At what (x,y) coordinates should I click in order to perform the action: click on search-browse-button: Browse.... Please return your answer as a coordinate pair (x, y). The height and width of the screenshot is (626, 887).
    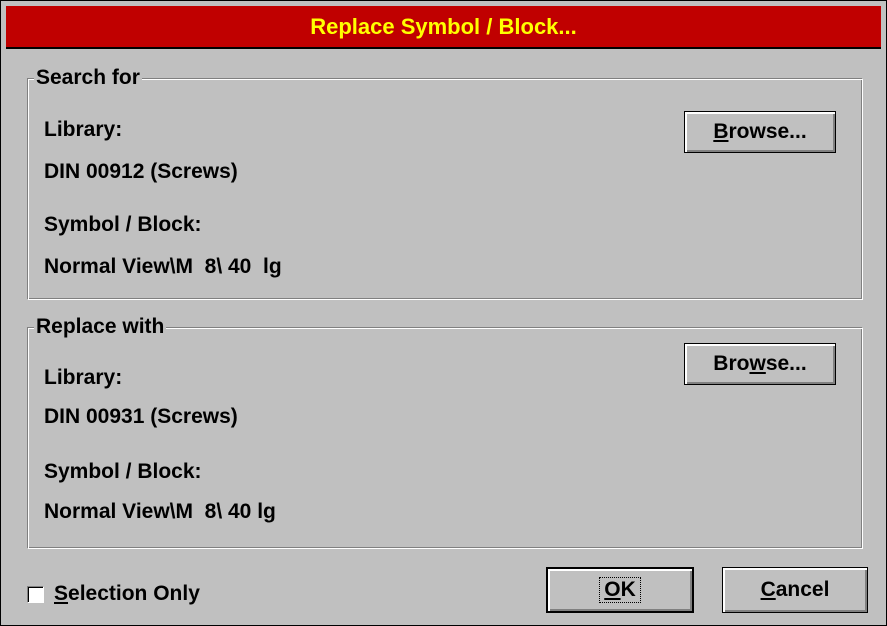
    Looking at the image, I should click on (760, 132).